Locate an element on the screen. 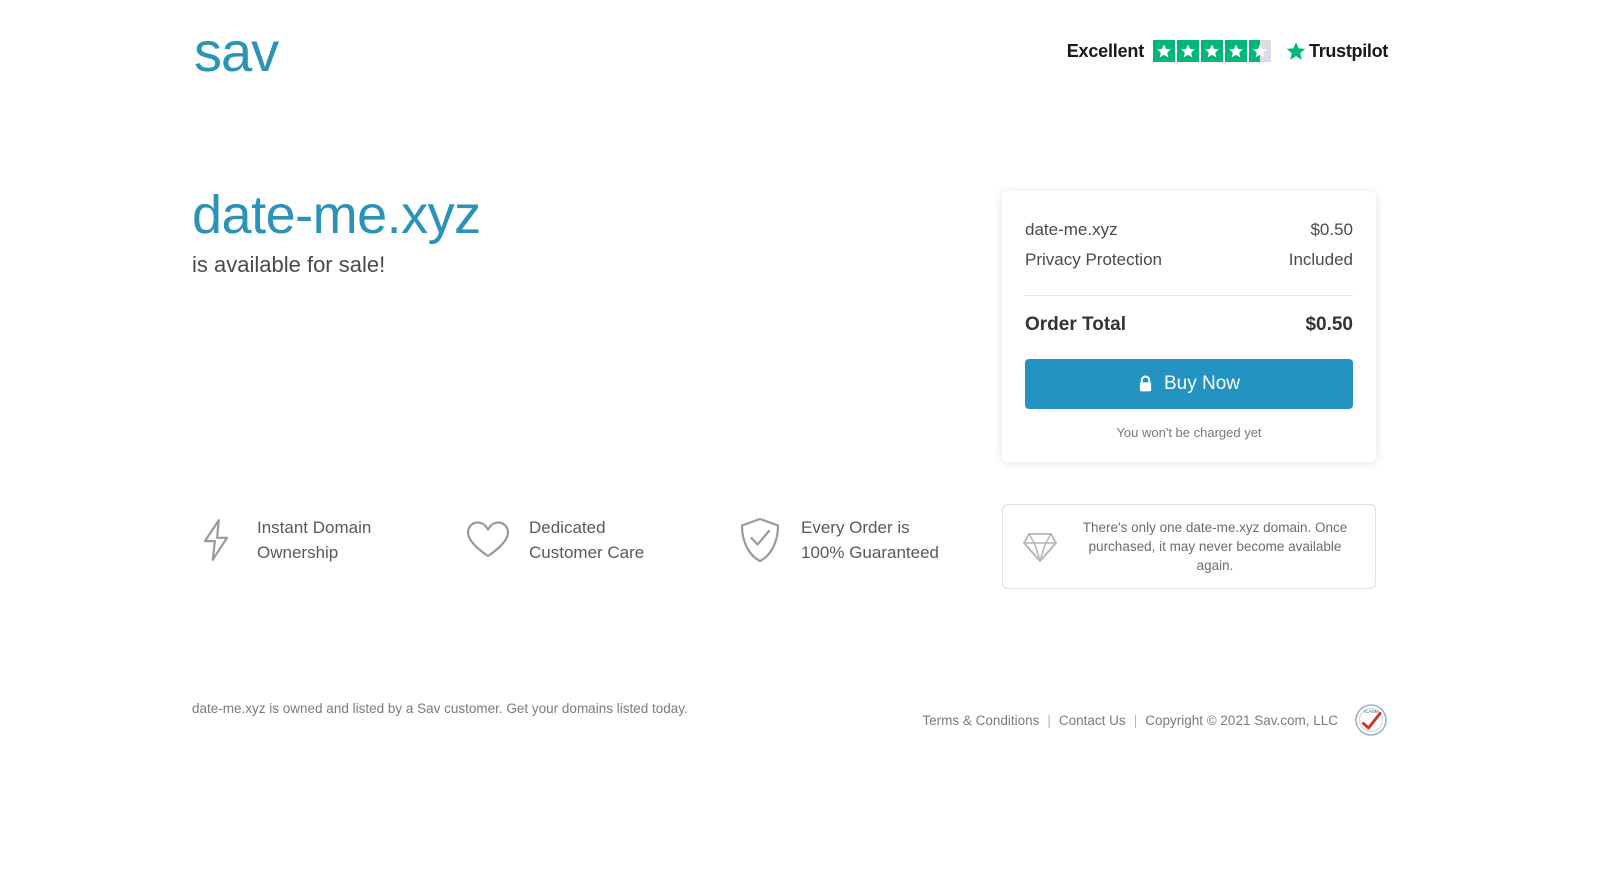 The image size is (1600, 895). trustpilot-logo: Trustpilot is located at coordinates (1337, 51).